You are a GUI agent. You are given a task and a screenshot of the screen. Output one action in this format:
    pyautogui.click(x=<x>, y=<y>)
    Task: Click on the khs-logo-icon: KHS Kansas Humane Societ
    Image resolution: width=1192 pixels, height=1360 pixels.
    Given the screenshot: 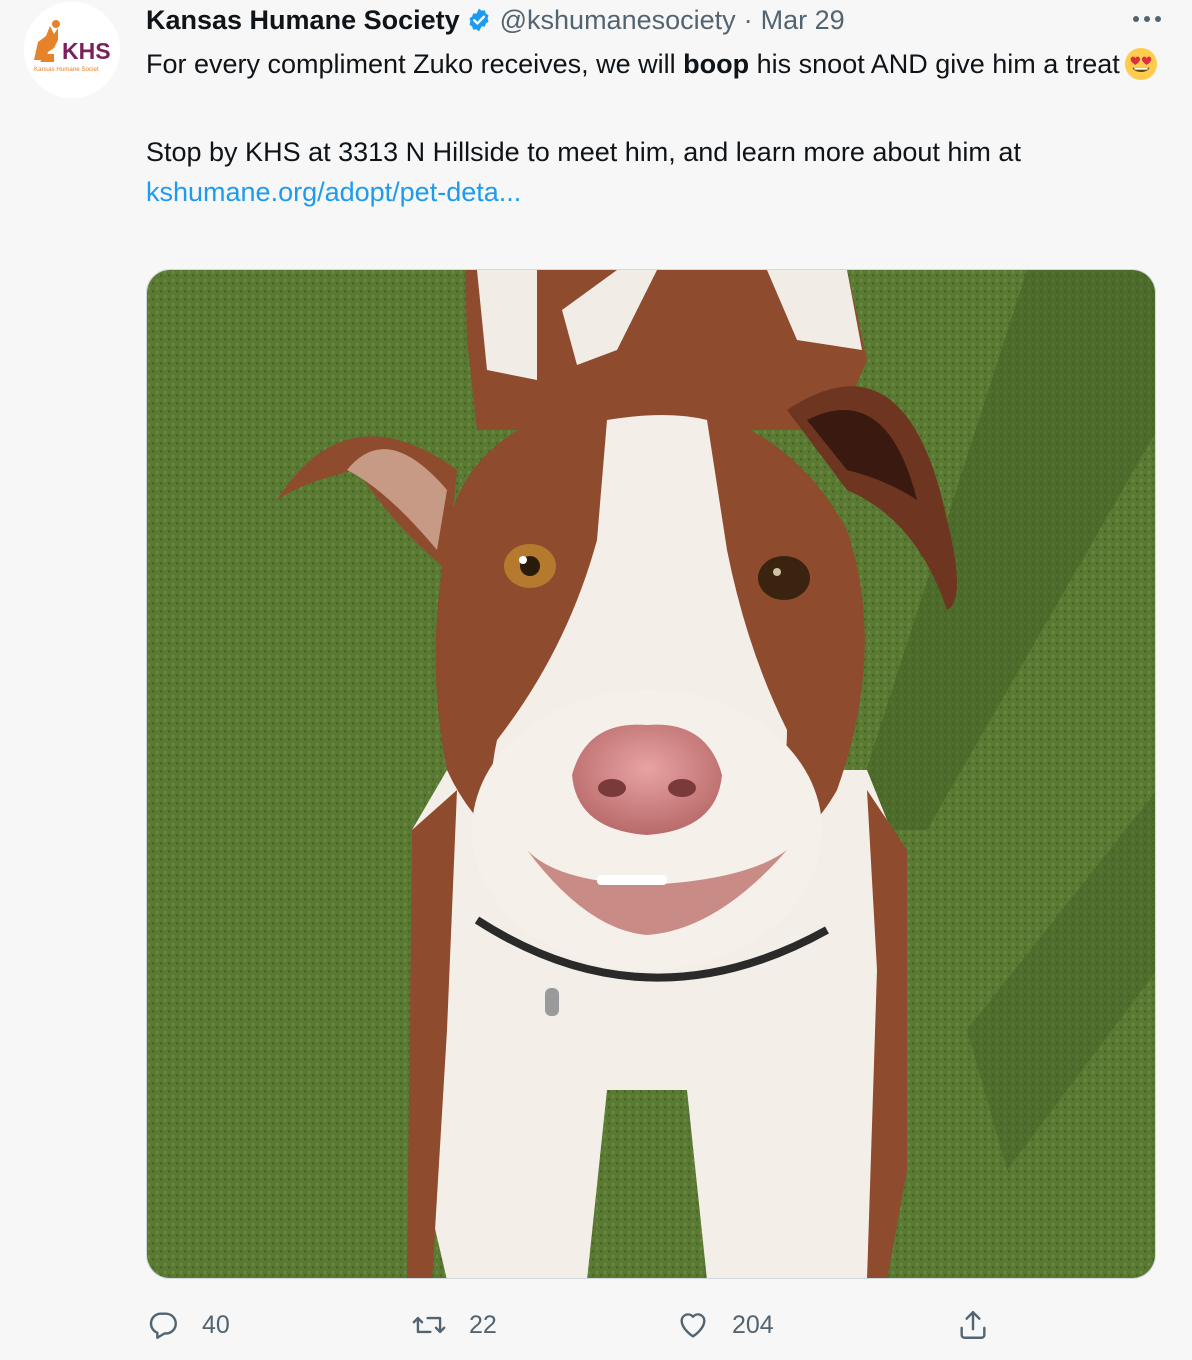 What is the action you would take?
    pyautogui.click(x=72, y=50)
    